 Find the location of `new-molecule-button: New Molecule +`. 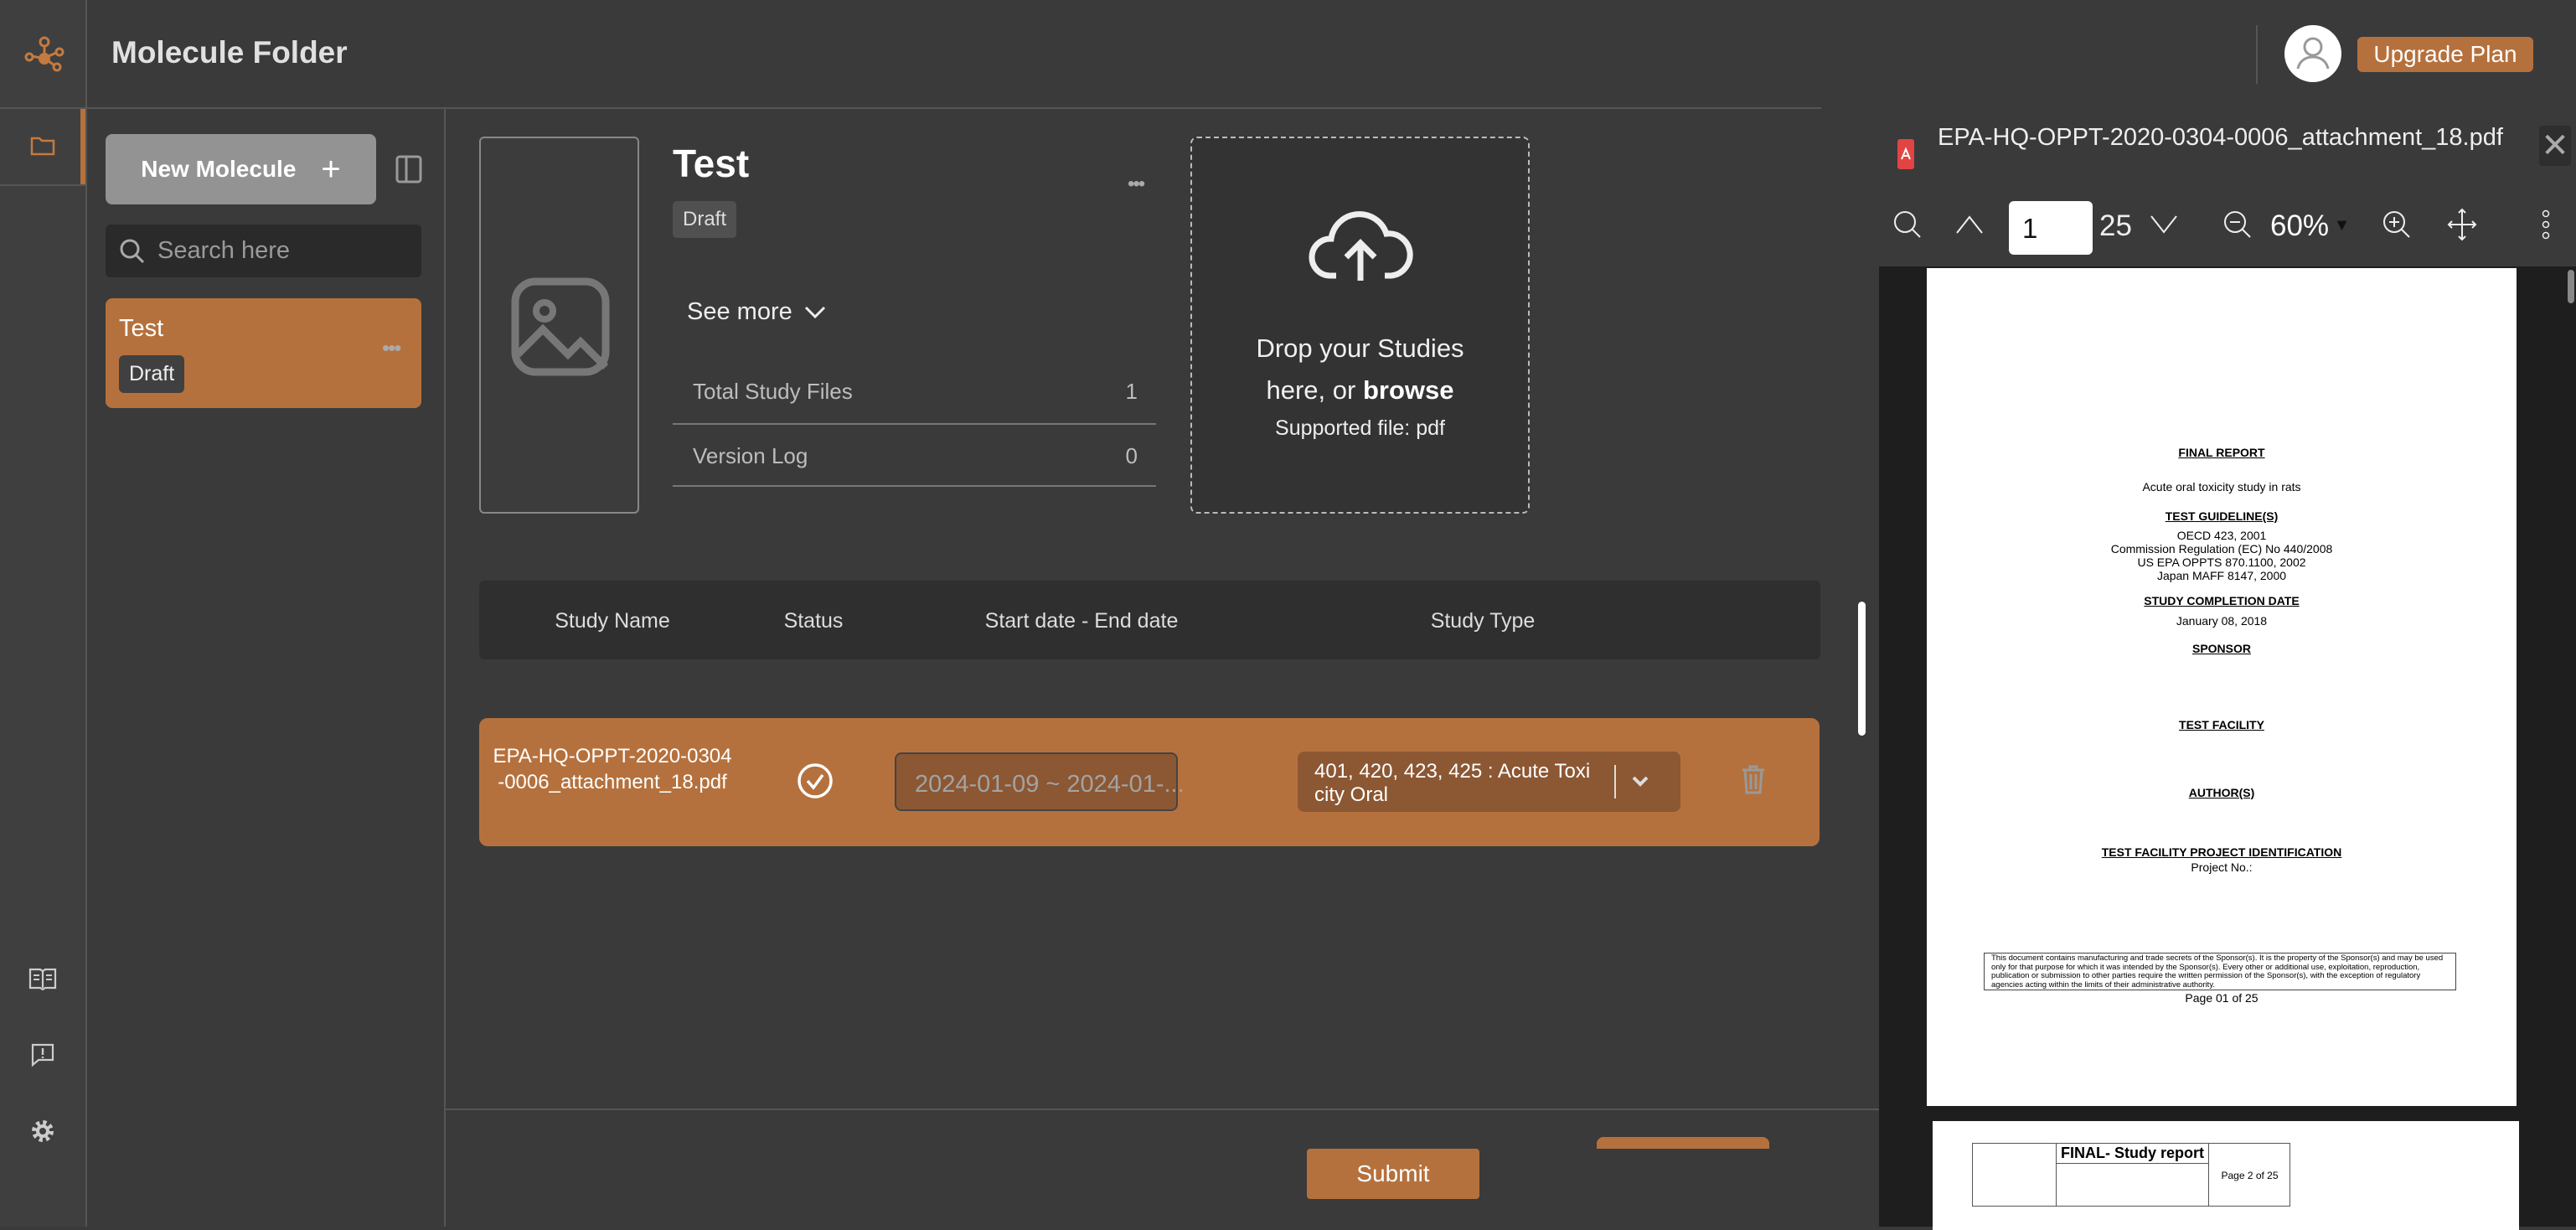

new-molecule-button: New Molecule + is located at coordinates (241, 169).